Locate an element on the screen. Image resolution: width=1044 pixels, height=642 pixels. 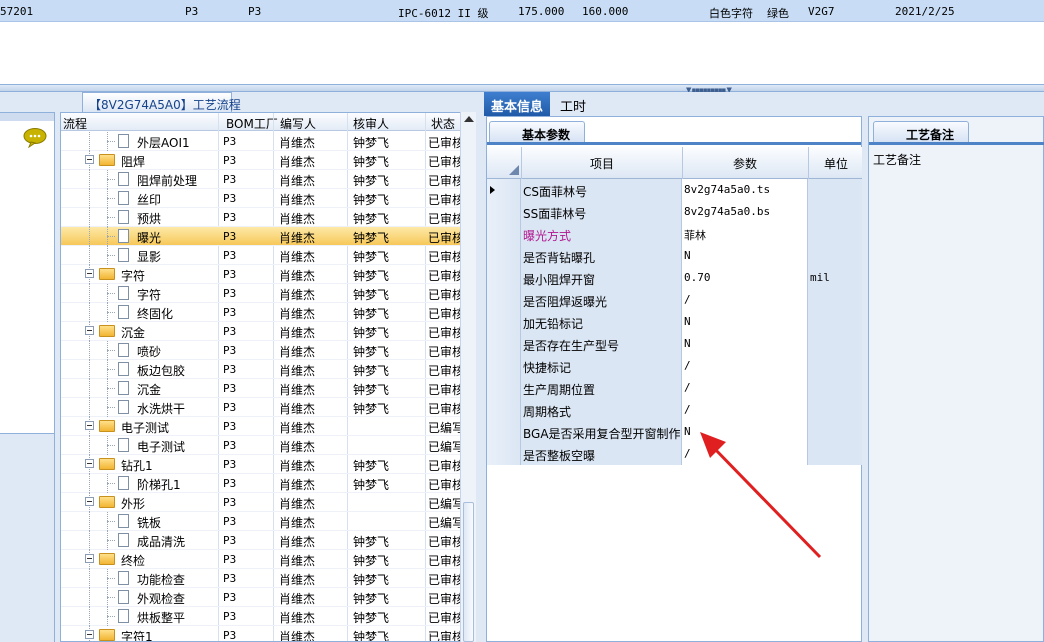
param-value-cell: 8v2g74a5a0.ts is located at coordinates (745, 190).